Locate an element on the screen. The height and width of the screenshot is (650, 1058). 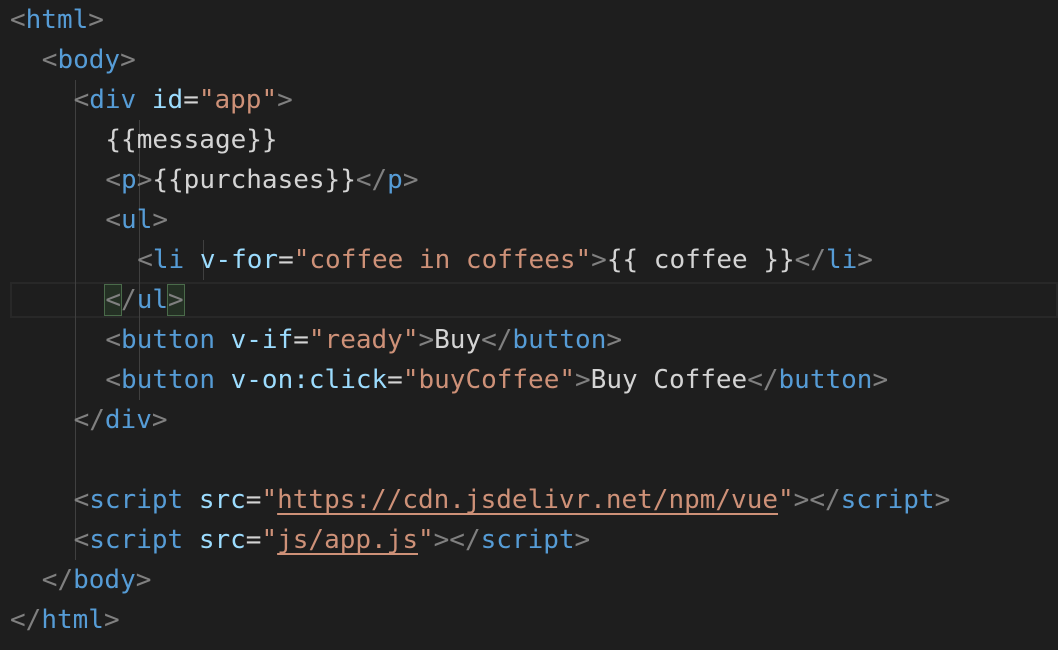
code-line-content: {{message}} is located at coordinates (191, 140).